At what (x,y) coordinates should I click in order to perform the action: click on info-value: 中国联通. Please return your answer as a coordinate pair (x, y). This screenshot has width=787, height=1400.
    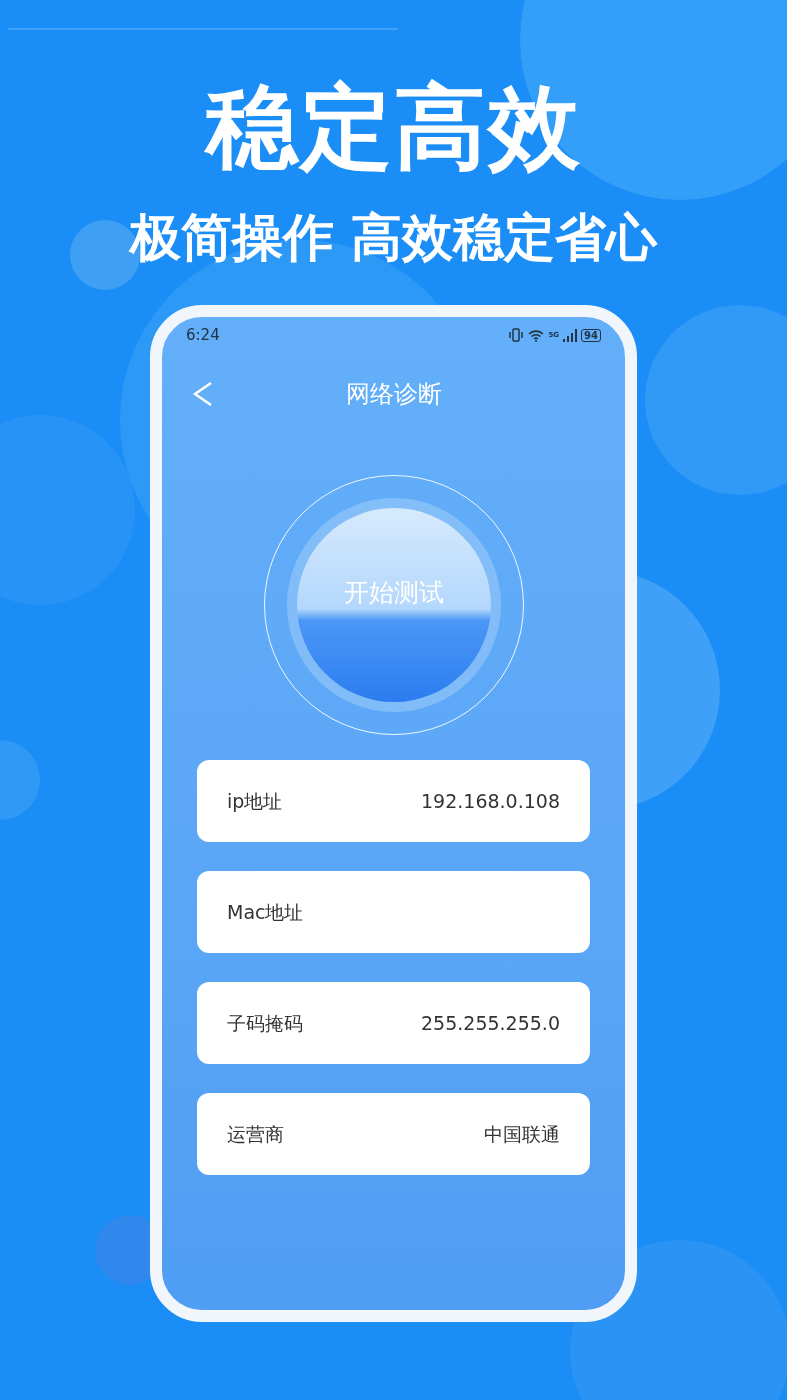
    Looking at the image, I should click on (522, 1134).